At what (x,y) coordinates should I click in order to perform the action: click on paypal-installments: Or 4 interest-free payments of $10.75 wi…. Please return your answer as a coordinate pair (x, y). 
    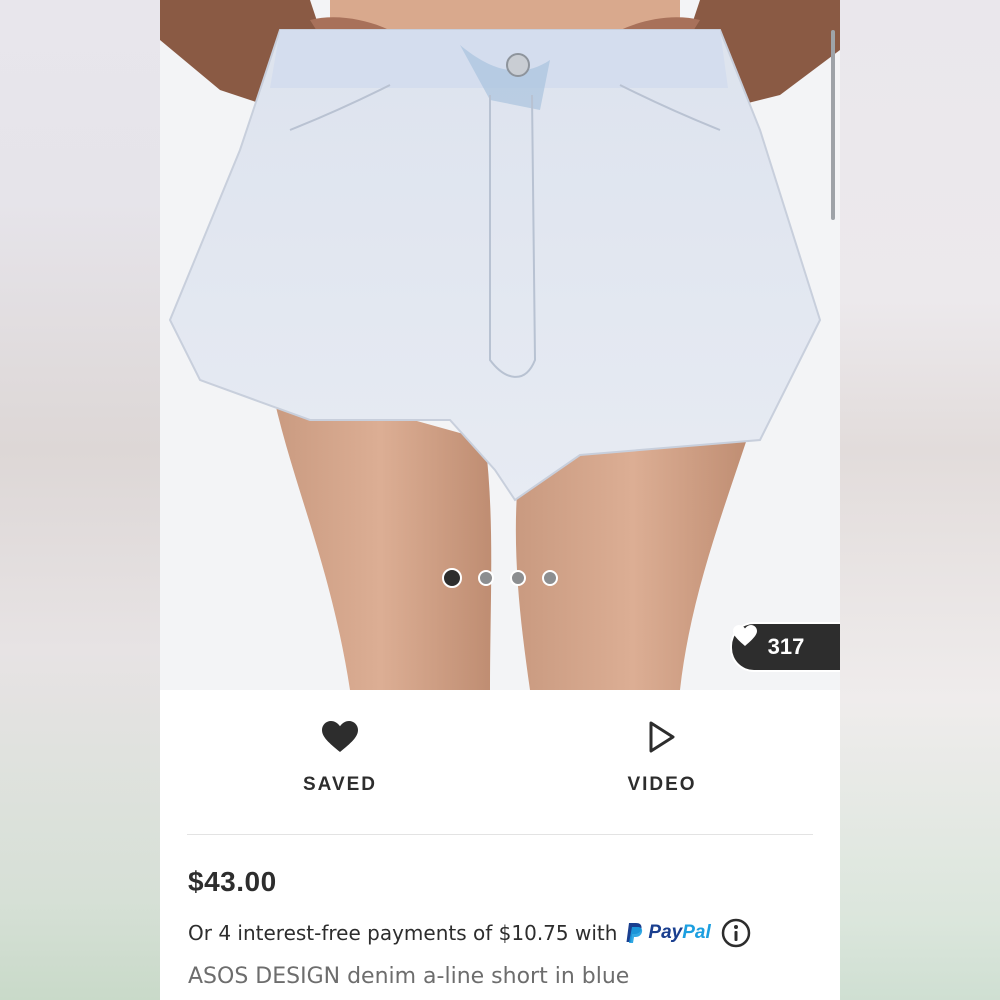
    Looking at the image, I should click on (469, 933).